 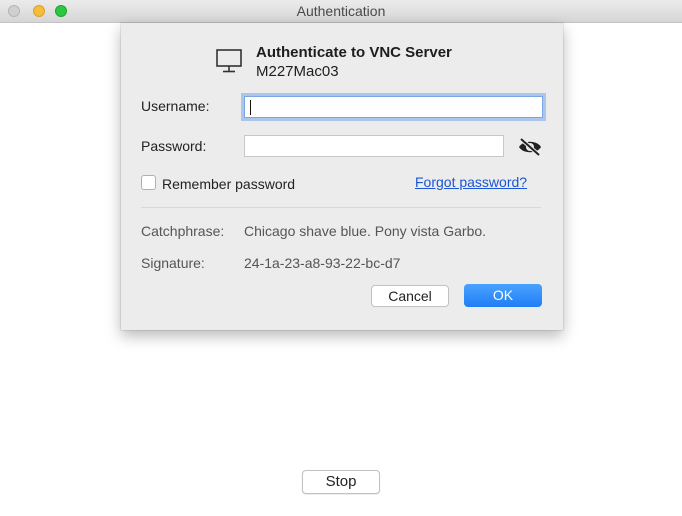 What do you see at coordinates (183, 231) in the screenshot?
I see `catchphrase-label: Catchphrase:` at bounding box center [183, 231].